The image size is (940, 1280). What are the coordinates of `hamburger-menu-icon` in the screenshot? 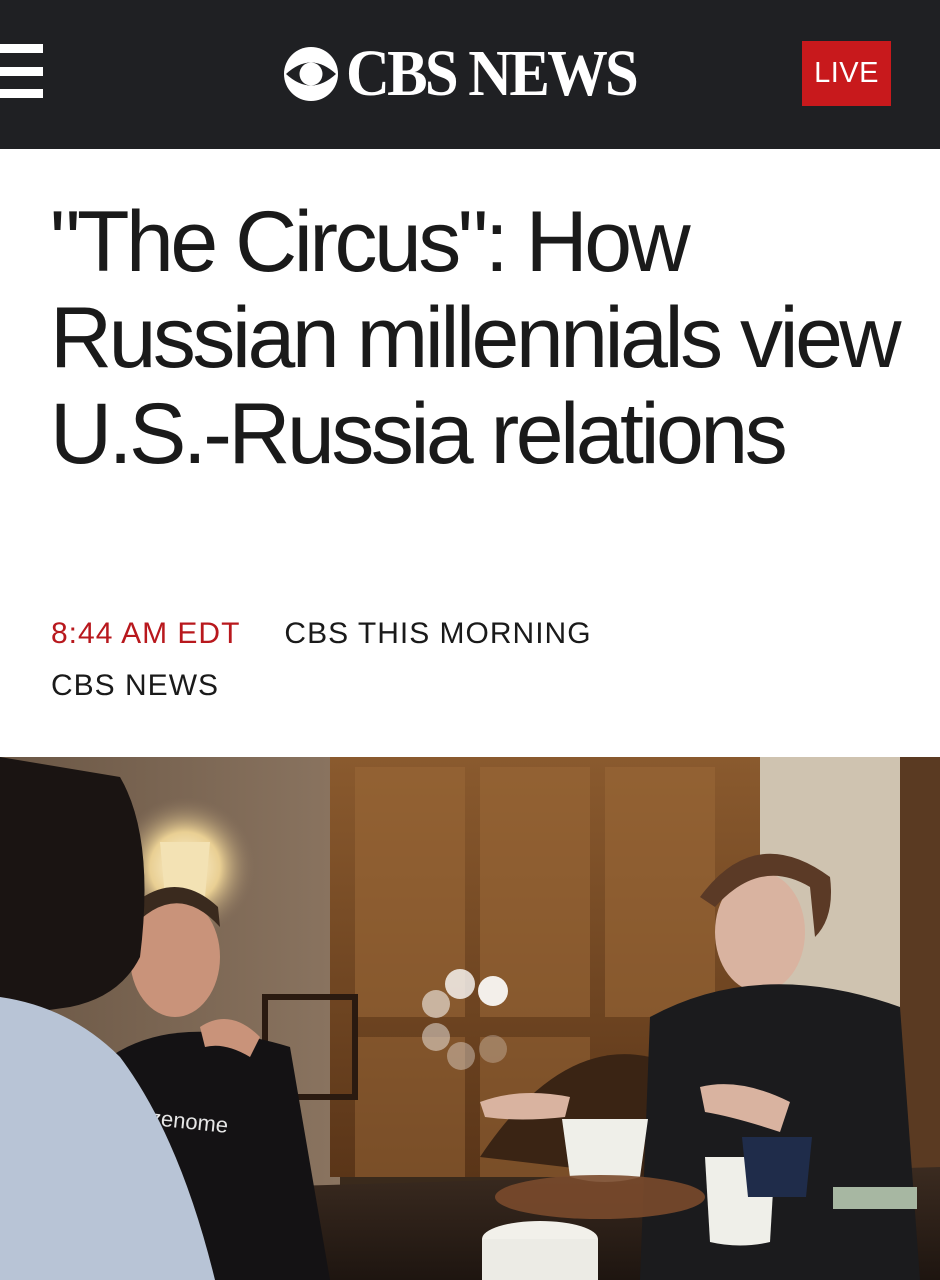 It's located at (22, 72).